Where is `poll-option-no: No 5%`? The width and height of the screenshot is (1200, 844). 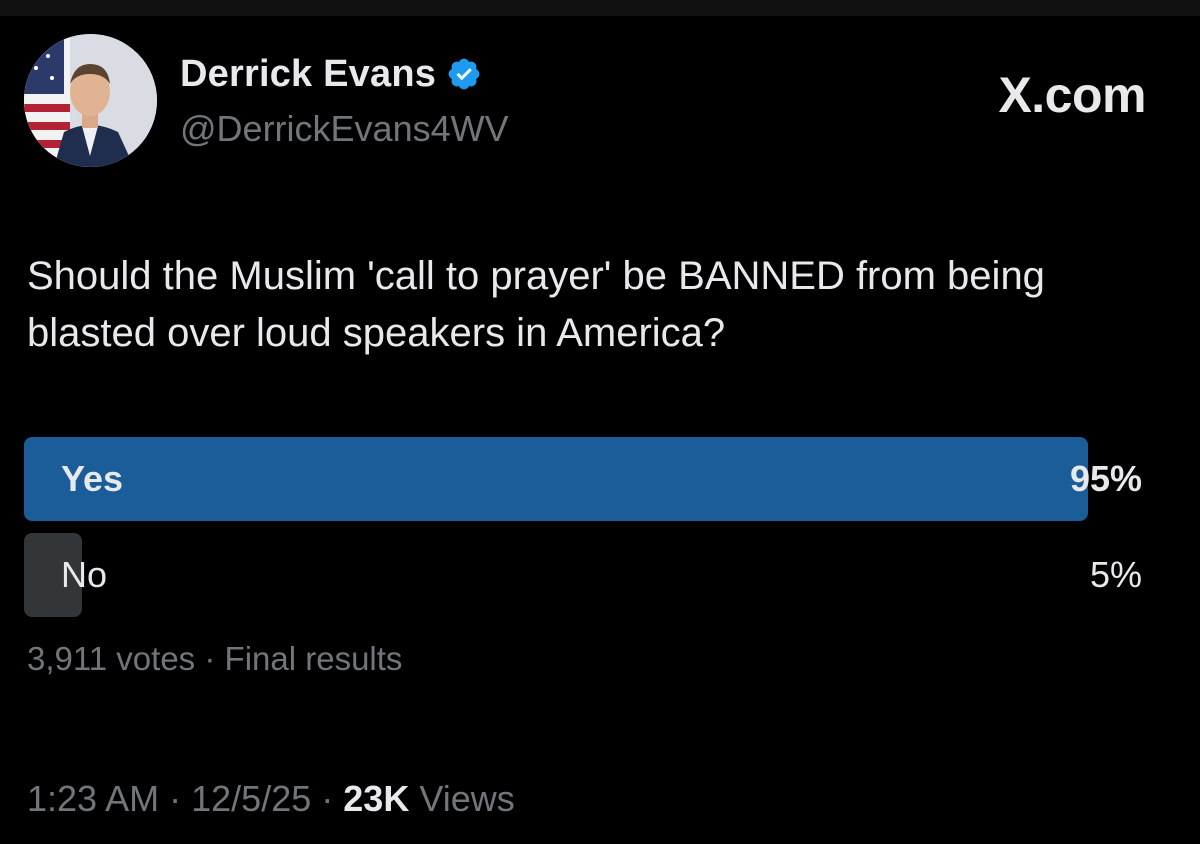
poll-option-no: No 5% is located at coordinates (584, 575).